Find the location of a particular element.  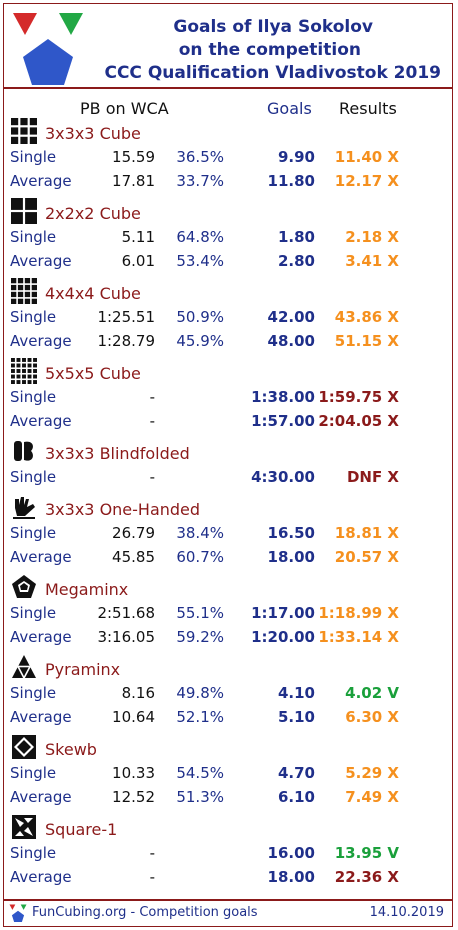

event-name: 5x5x5 Cube is located at coordinates (93, 373).